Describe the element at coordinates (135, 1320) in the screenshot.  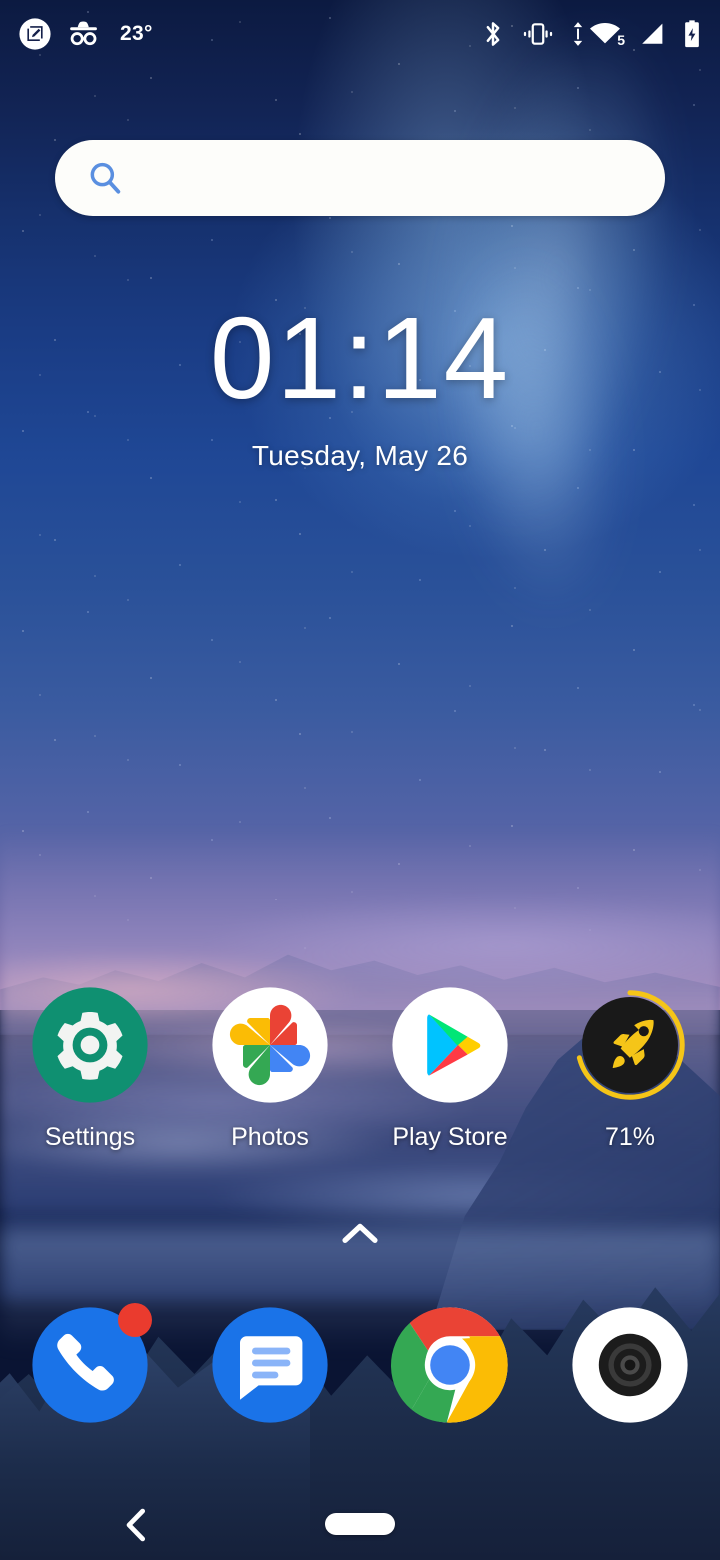
I see `notification-dot` at that location.